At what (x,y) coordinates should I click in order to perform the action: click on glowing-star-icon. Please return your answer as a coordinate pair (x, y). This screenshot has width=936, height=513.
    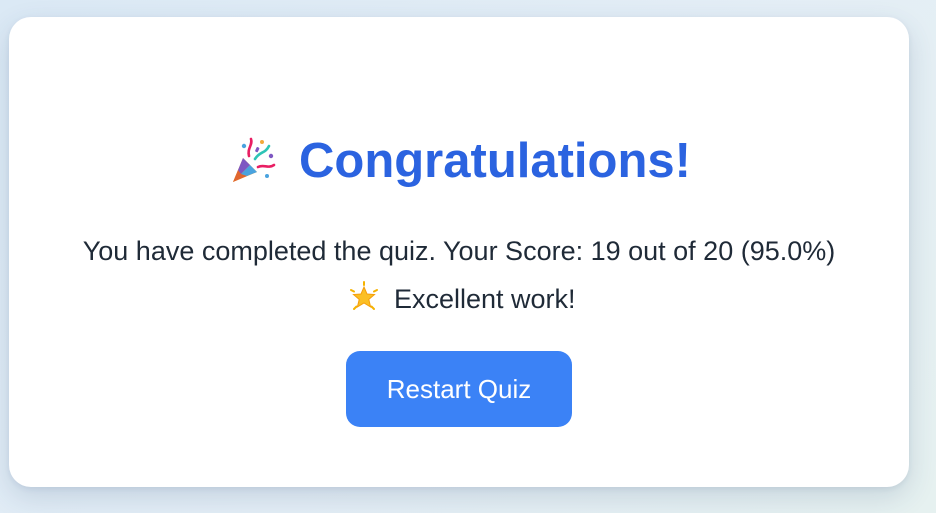
    Looking at the image, I should click on (364, 297).